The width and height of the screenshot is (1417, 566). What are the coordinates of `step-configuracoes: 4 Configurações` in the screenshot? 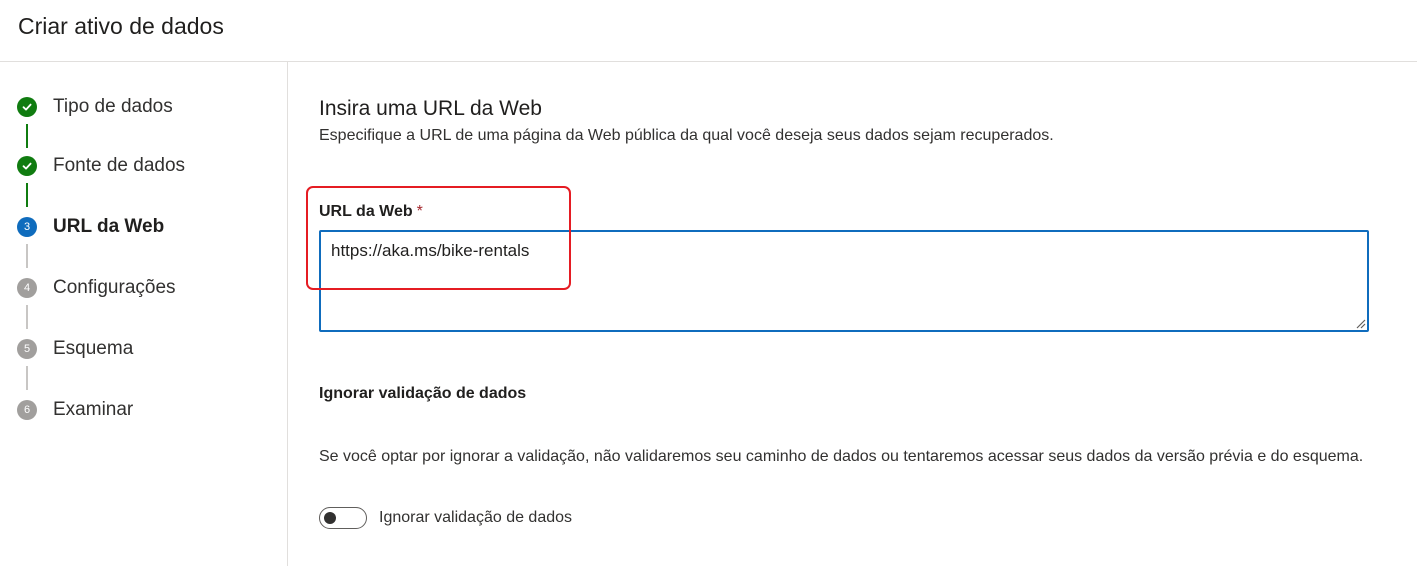 It's located at (96, 288).